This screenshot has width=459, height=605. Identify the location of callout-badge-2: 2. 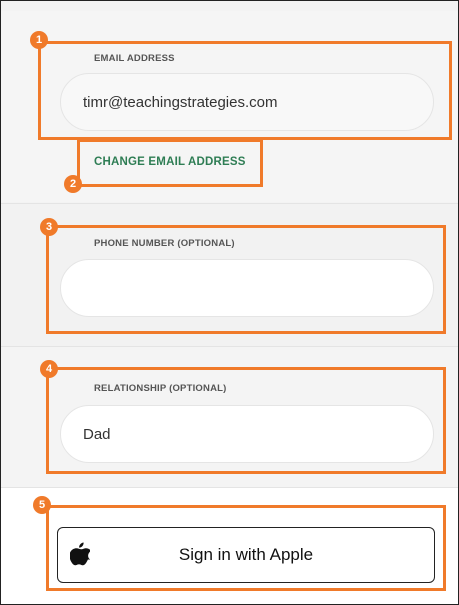
(73, 184).